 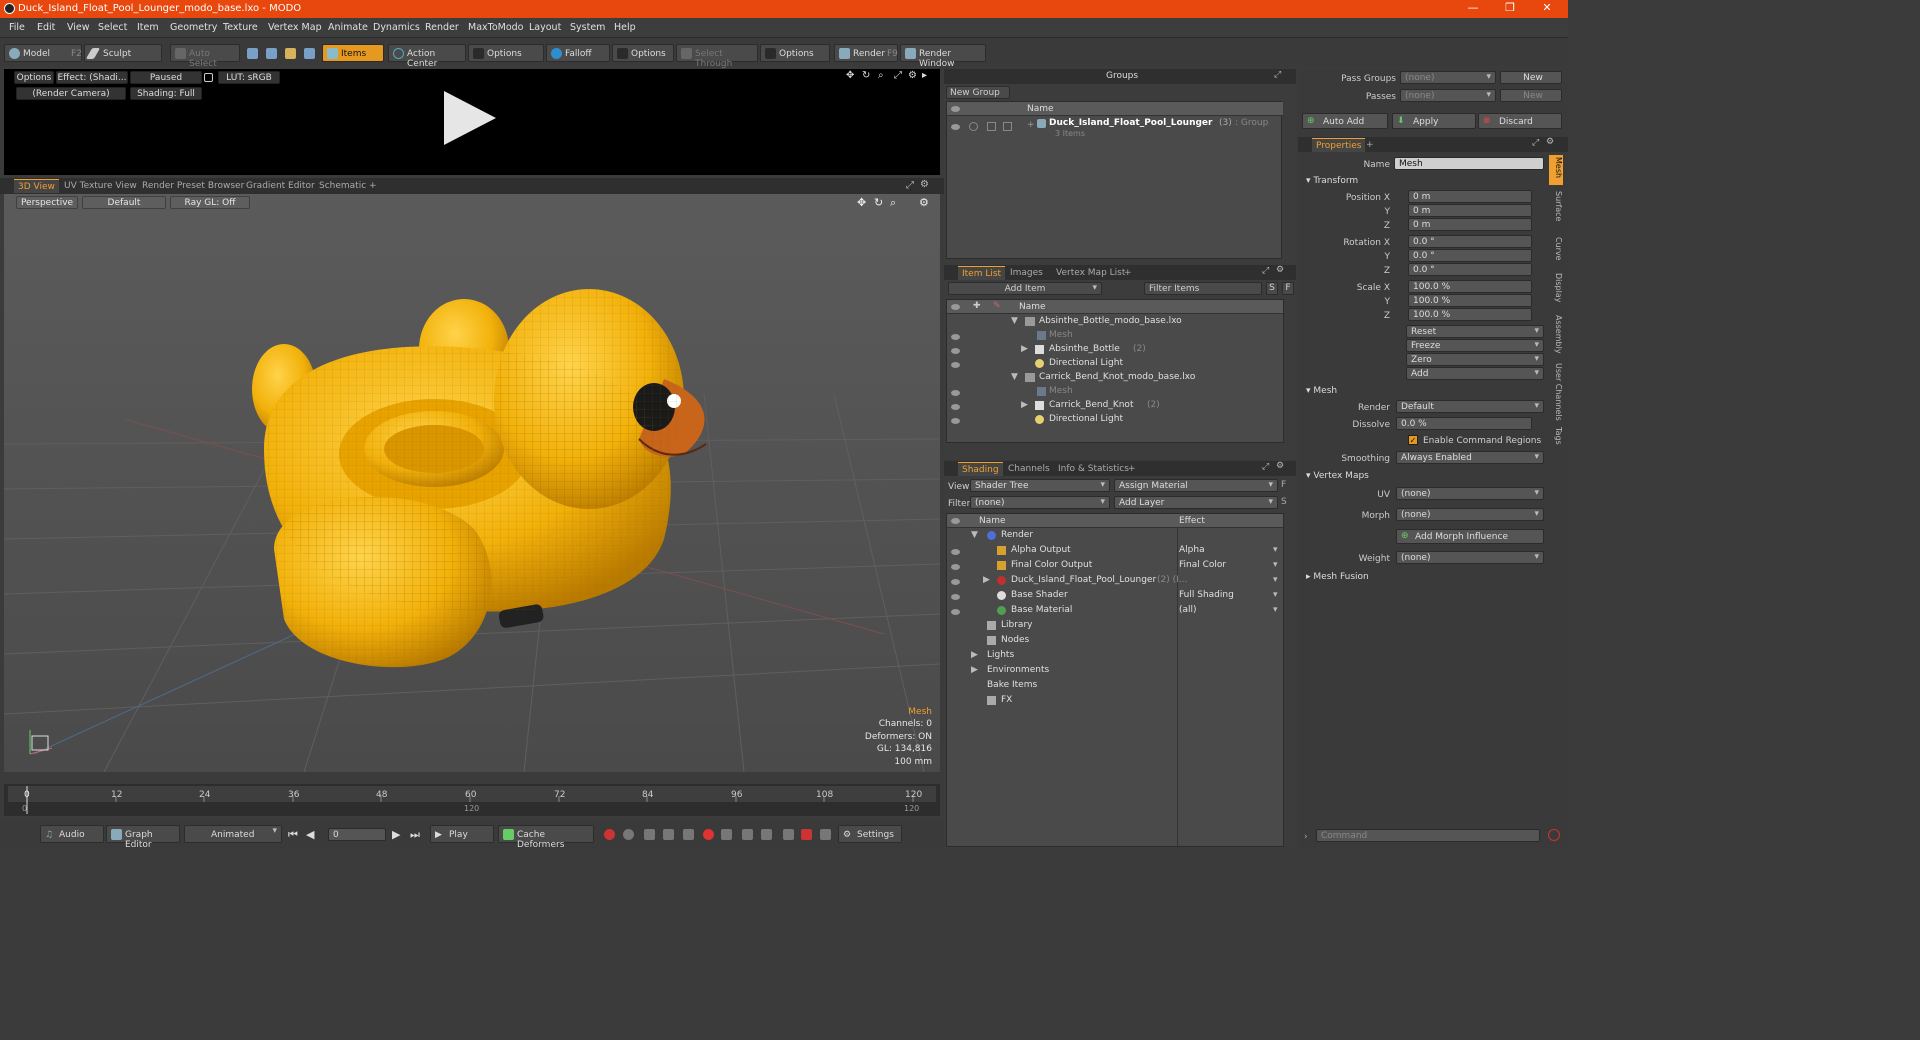 I want to click on menu-help: Help, so click(x=625, y=27).